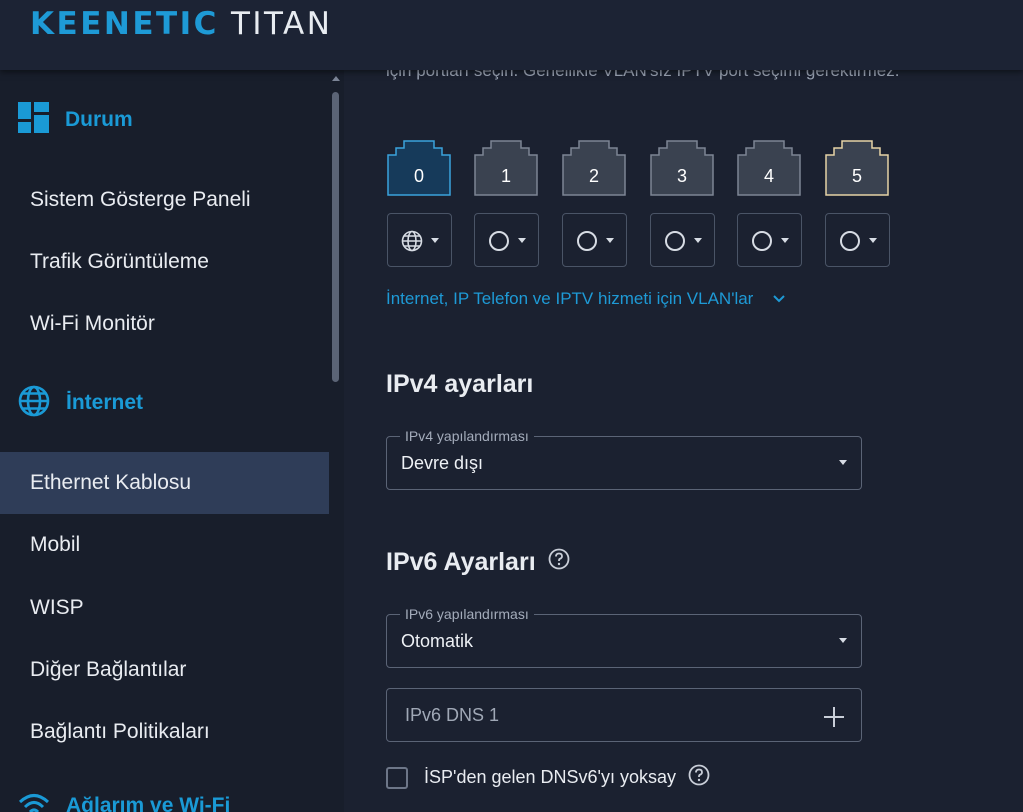 The width and height of the screenshot is (1023, 812). Describe the element at coordinates (164, 545) in the screenshot. I see `sidebar-item-mobil: Mobil` at that location.